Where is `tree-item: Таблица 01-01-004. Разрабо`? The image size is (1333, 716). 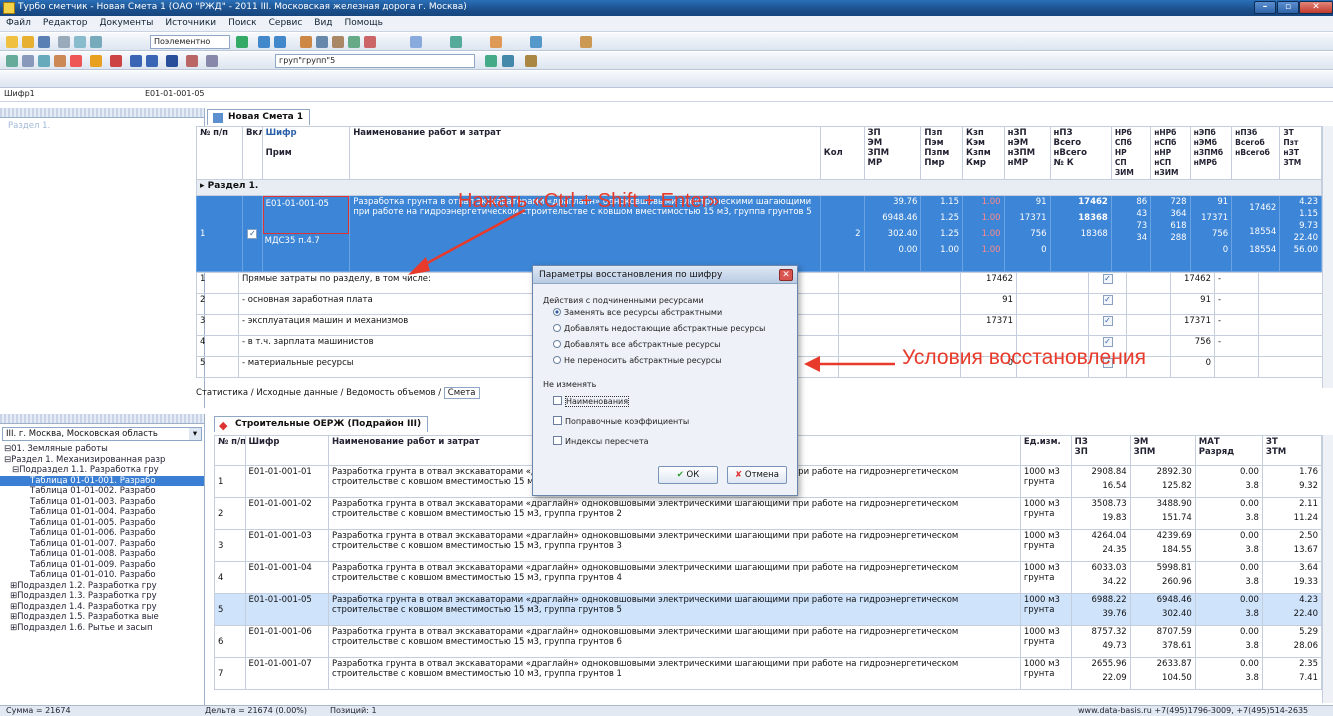
tree-item: Таблица 01-01-004. Разрабо is located at coordinates (102, 512).